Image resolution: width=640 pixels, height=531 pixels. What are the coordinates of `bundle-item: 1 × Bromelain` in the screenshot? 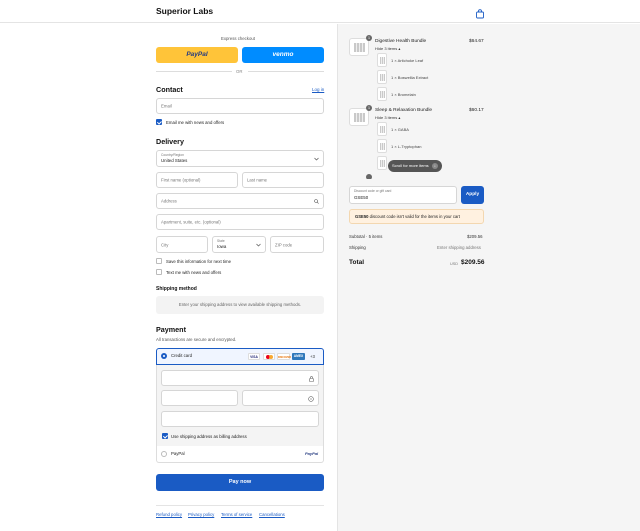 It's located at (403, 94).